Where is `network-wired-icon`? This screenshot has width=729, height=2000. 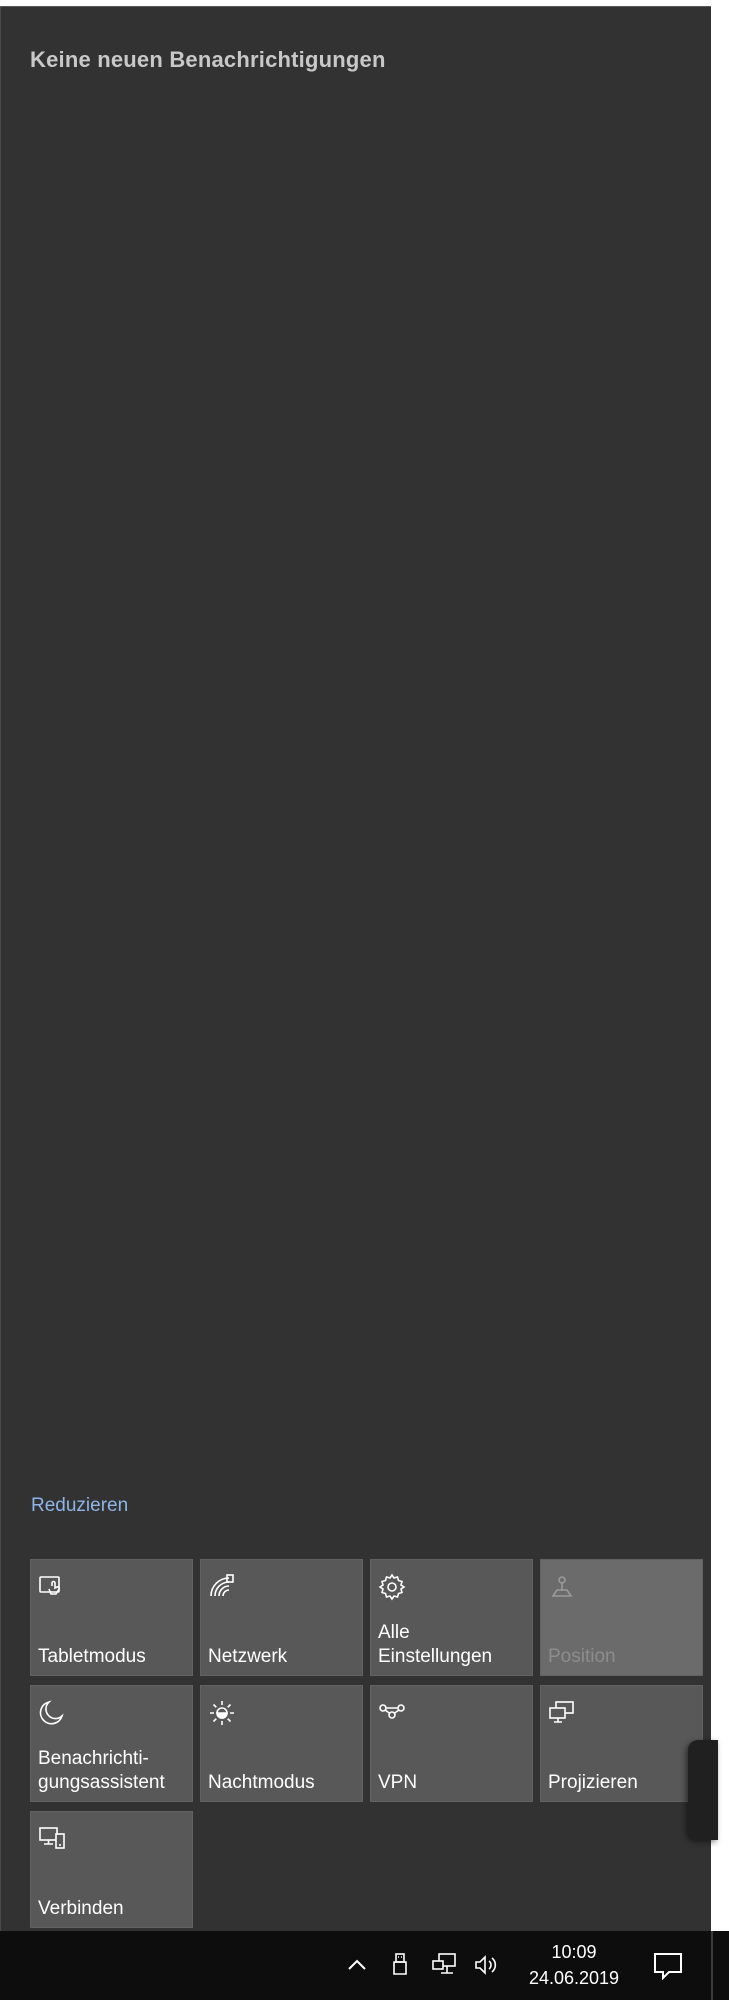
network-wired-icon is located at coordinates (444, 1965).